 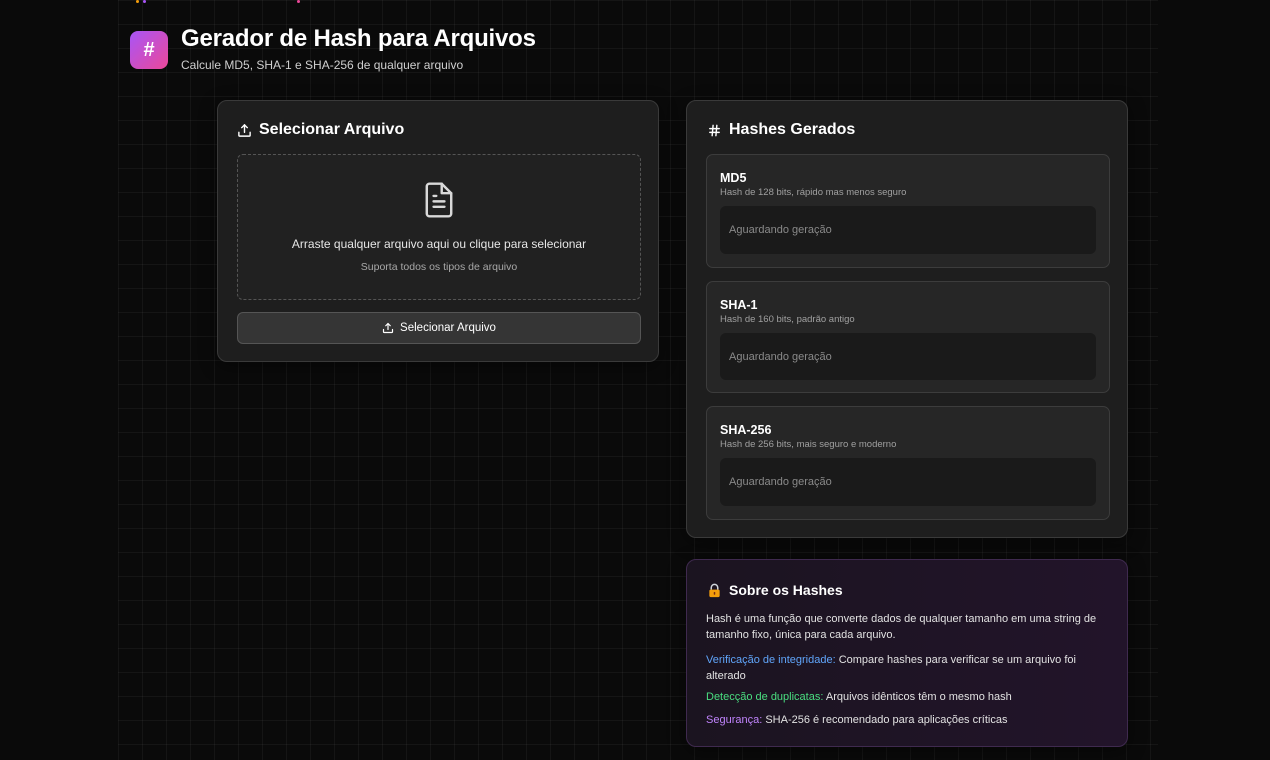 I want to click on upload-card-title-label: Selecionar Arquivo, so click(x=332, y=129).